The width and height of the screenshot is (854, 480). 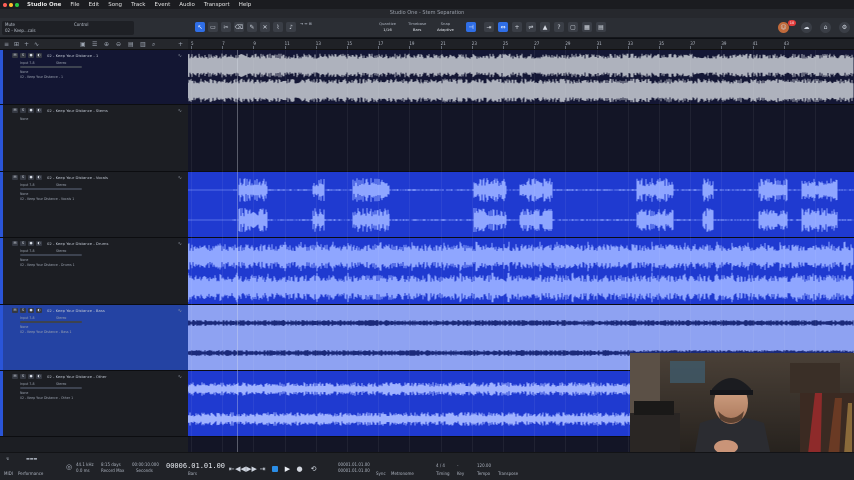 I want to click on minimize-icon, so click(x=11, y=4).